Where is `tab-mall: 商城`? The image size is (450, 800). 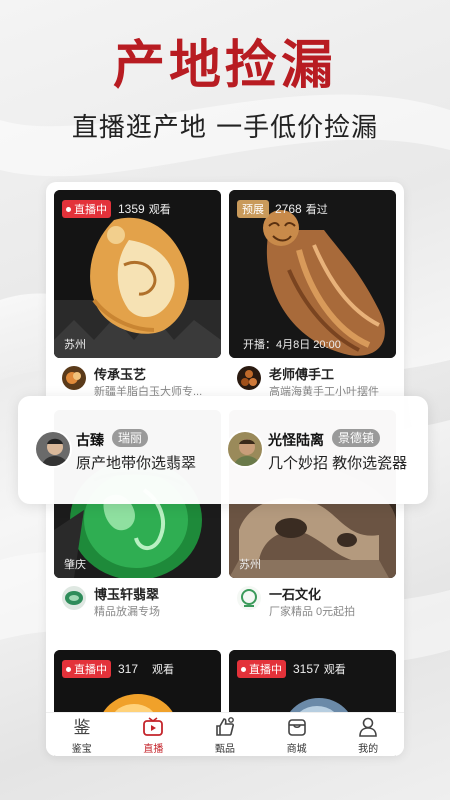
tab-mall: 商城 is located at coordinates (297, 734).